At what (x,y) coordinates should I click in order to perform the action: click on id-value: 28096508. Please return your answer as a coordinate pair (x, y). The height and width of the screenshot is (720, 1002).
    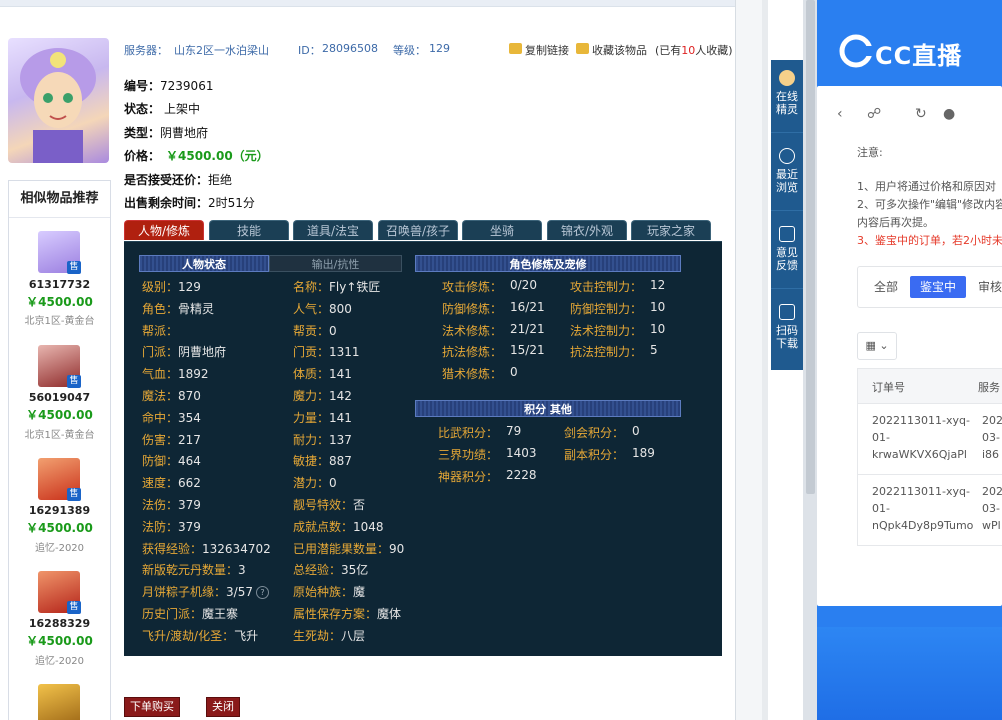
    Looking at the image, I should click on (350, 48).